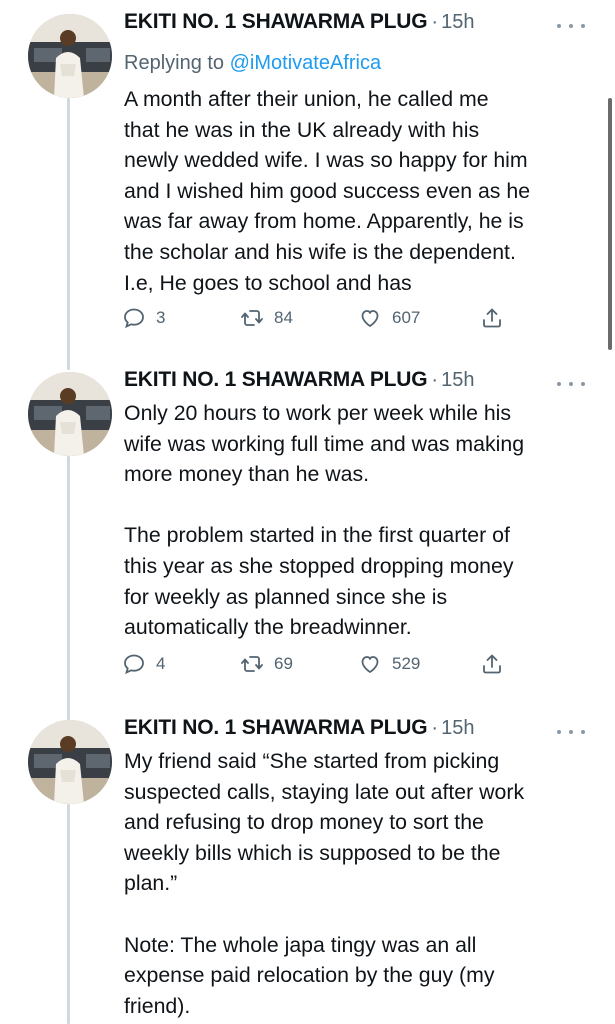 The height and width of the screenshot is (1024, 615). What do you see at coordinates (266, 318) in the screenshot?
I see `retweet-button: 84` at bounding box center [266, 318].